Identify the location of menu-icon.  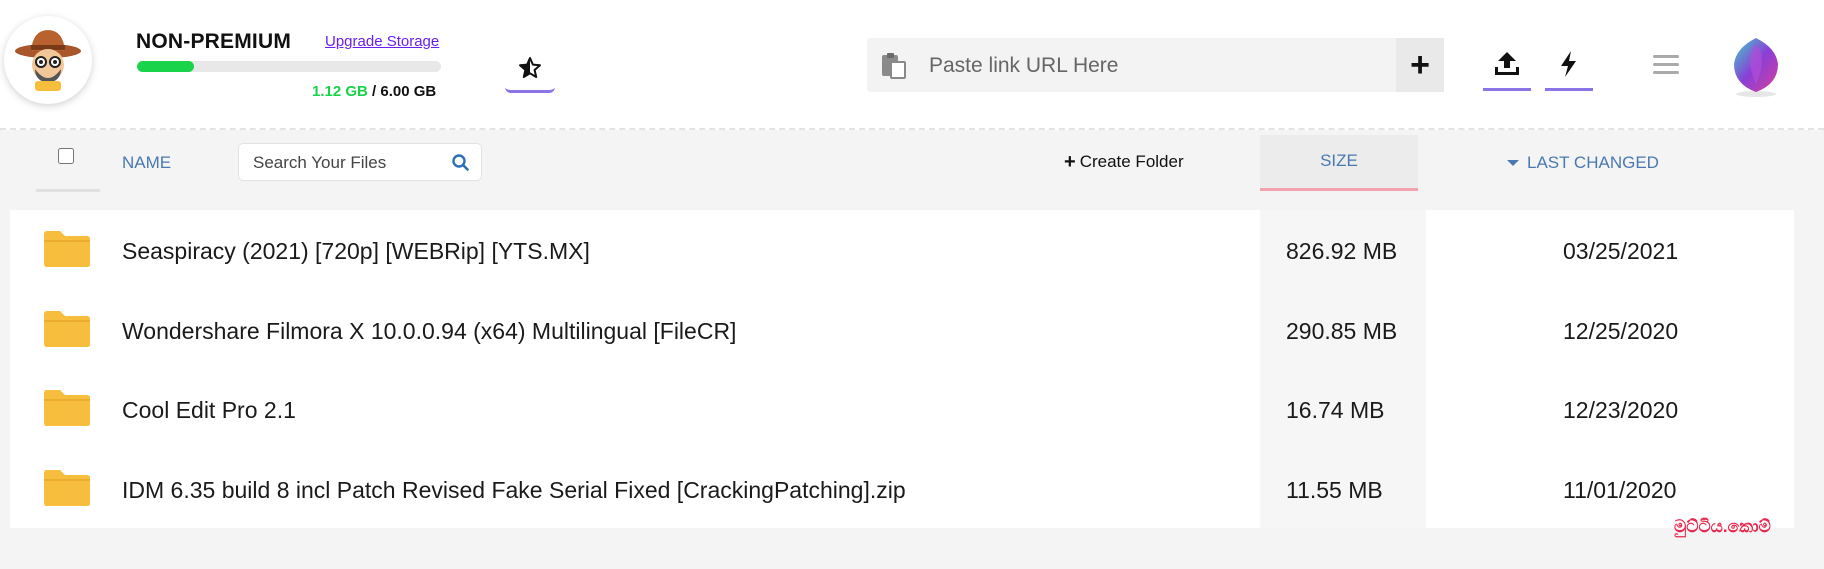
(1666, 64).